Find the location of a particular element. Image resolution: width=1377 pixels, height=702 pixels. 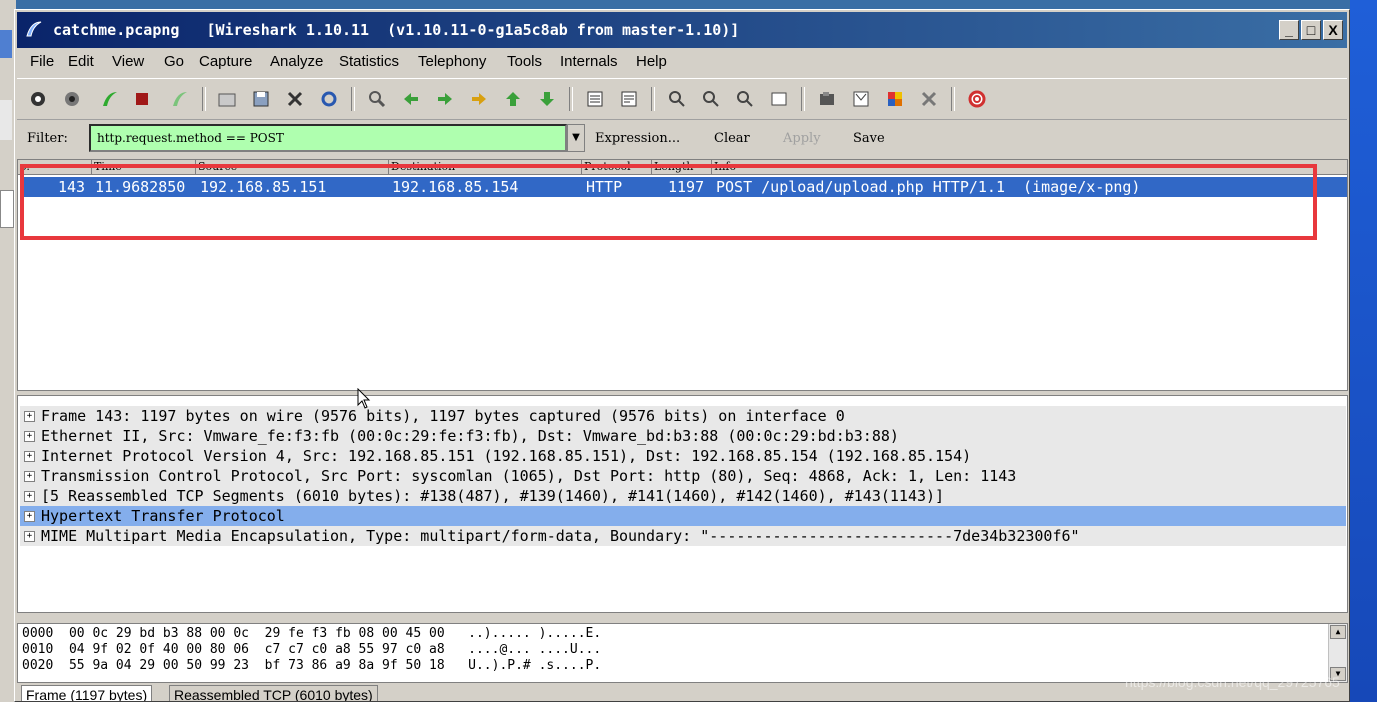

tab-frame-bytes: Frame (1197 bytes) is located at coordinates (87, 693).